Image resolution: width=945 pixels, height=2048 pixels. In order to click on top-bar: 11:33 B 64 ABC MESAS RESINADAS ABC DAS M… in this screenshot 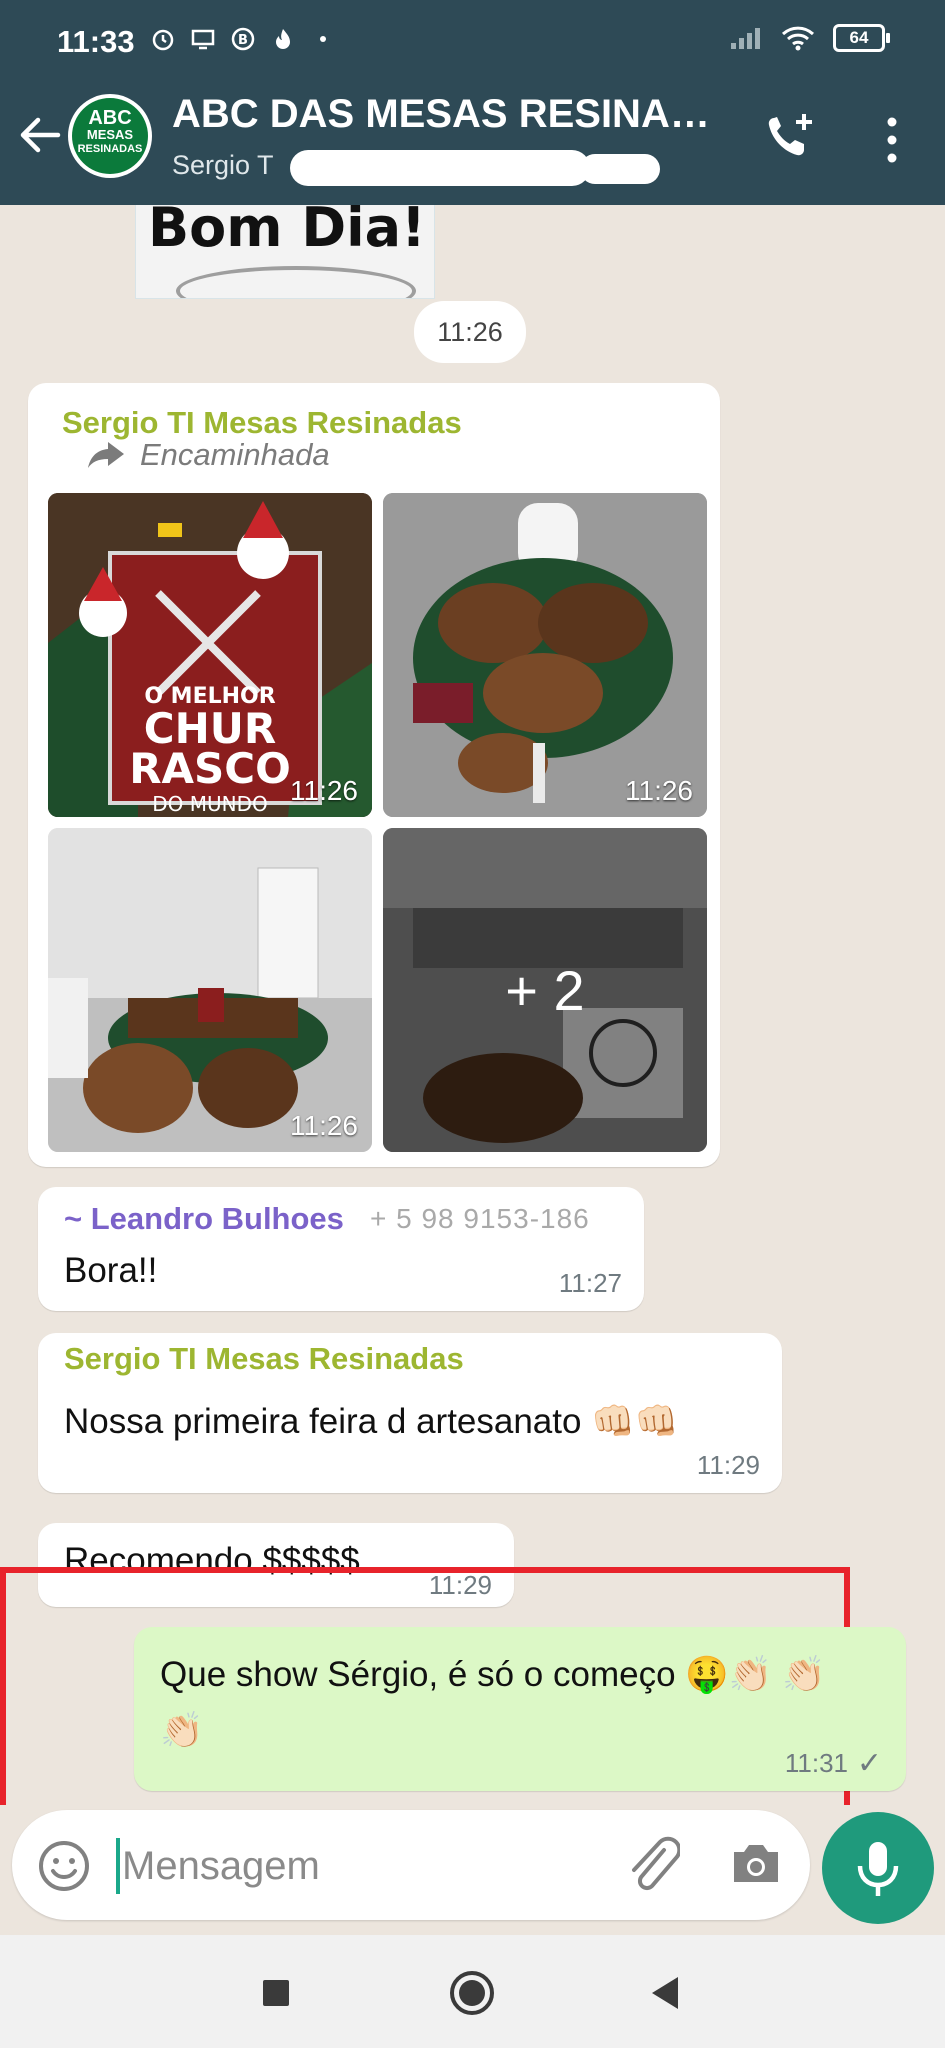, I will do `click(472, 102)`.